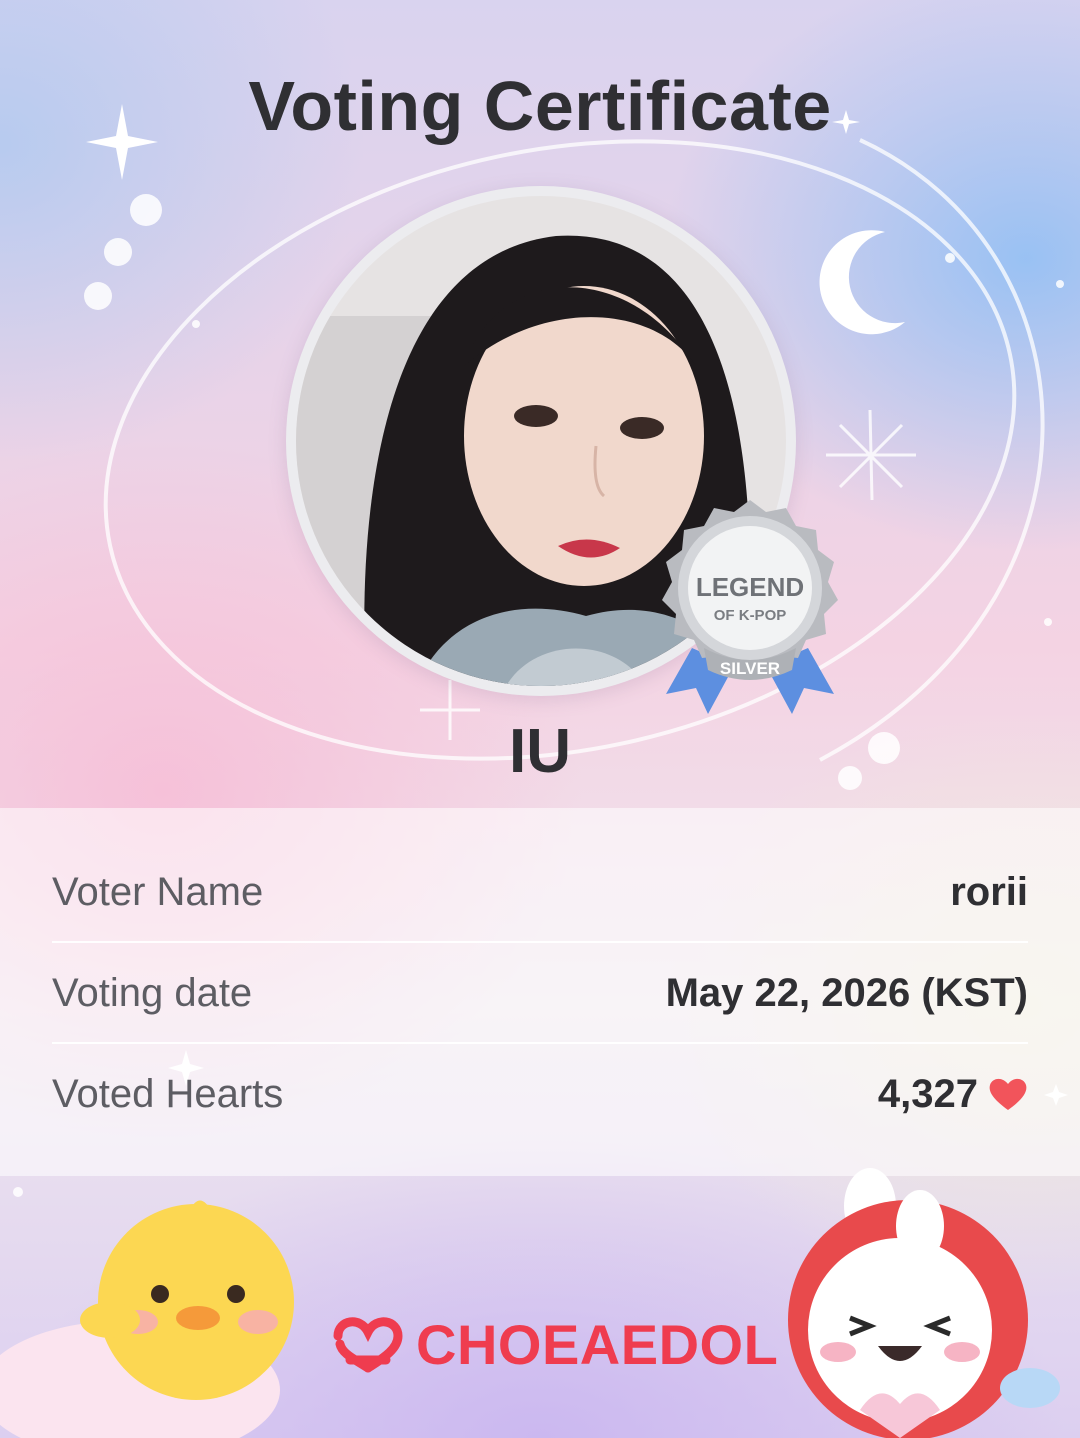 The height and width of the screenshot is (1438, 1080). I want to click on chick-mascot, so click(147, 1319).